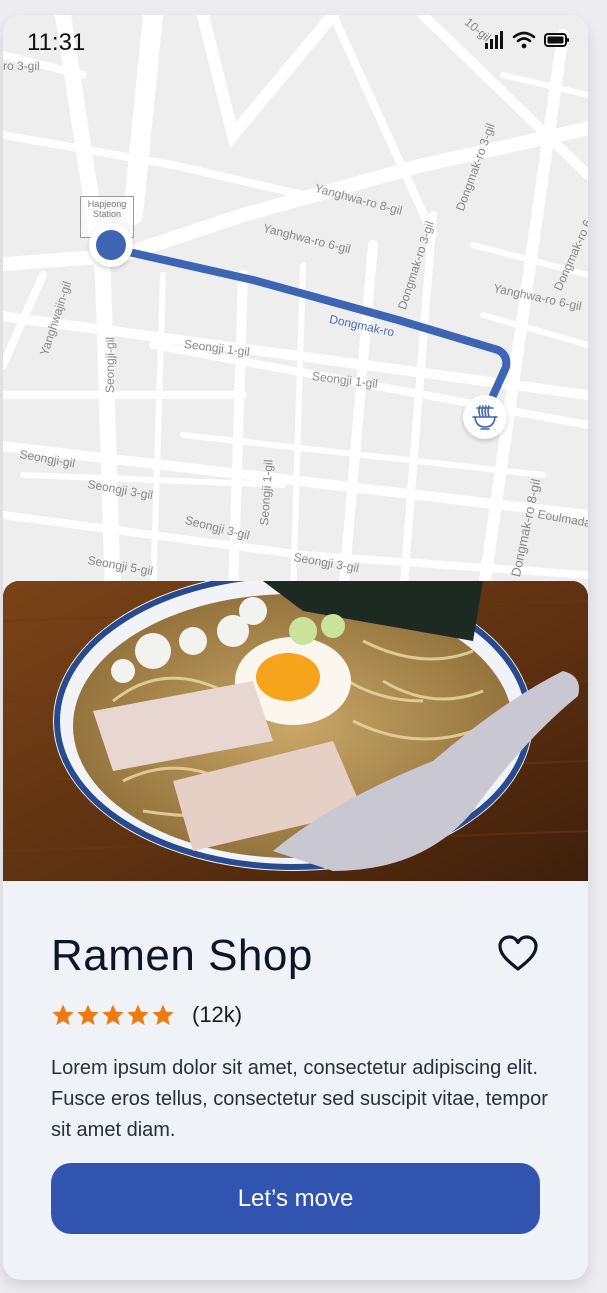  Describe the element at coordinates (556, 40) in the screenshot. I see `battery-icon` at that location.